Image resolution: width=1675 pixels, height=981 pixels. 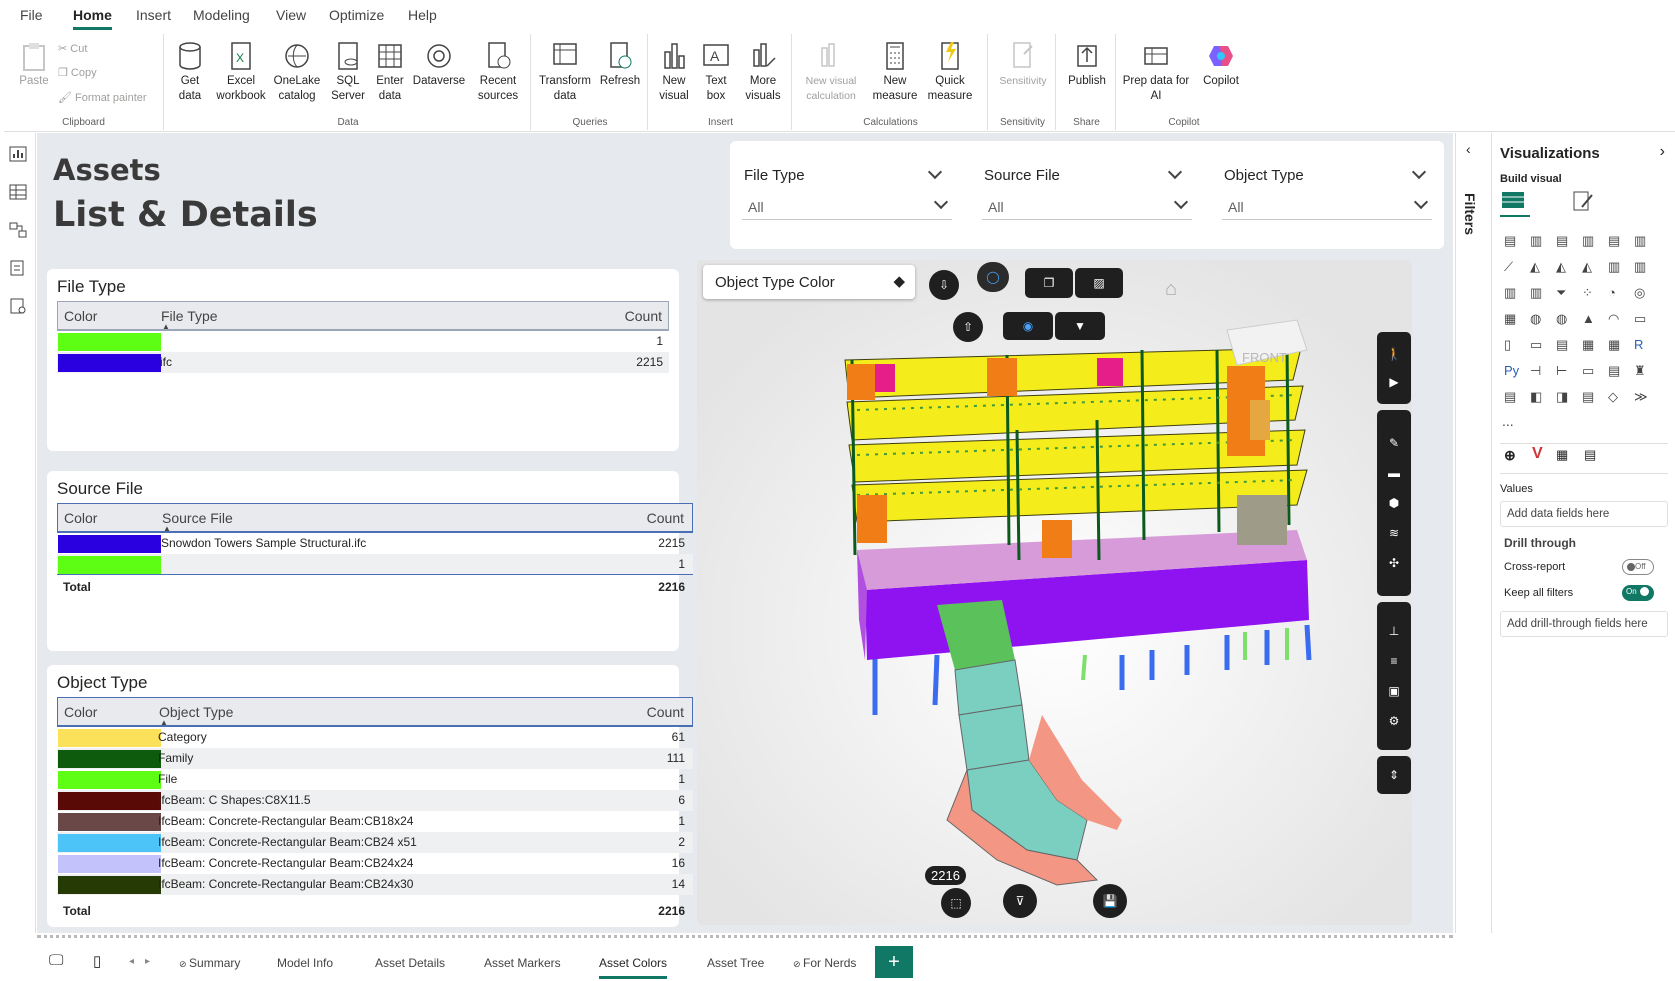 I want to click on smart-narrative-icon: ▤, so click(x=1591, y=397).